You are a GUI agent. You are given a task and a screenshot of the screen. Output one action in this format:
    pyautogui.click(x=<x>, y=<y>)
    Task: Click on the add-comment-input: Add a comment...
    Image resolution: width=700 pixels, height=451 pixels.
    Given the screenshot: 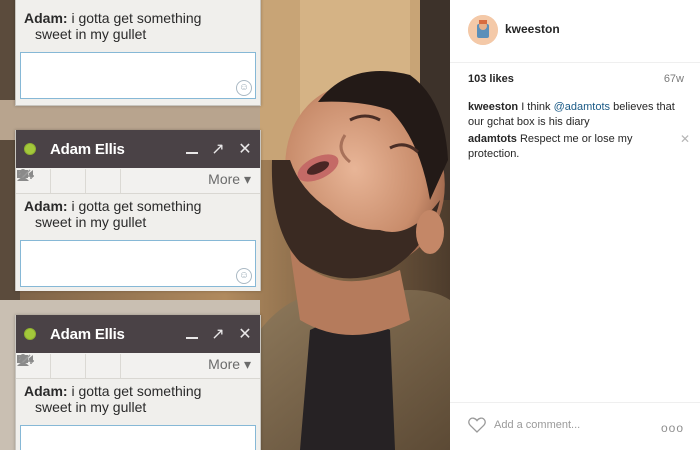 What is the action you would take?
    pyautogui.click(x=537, y=425)
    